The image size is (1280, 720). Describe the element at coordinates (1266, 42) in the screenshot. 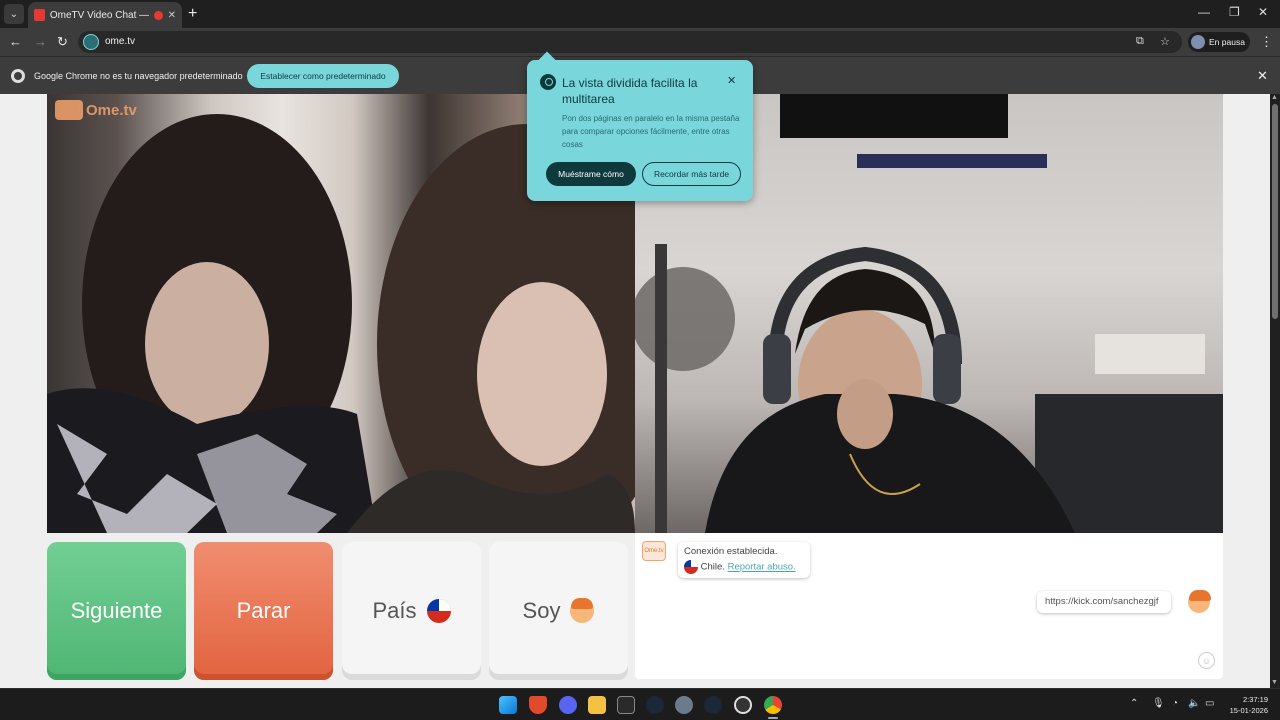

I see `menu-kebab-icon: ⋮` at that location.